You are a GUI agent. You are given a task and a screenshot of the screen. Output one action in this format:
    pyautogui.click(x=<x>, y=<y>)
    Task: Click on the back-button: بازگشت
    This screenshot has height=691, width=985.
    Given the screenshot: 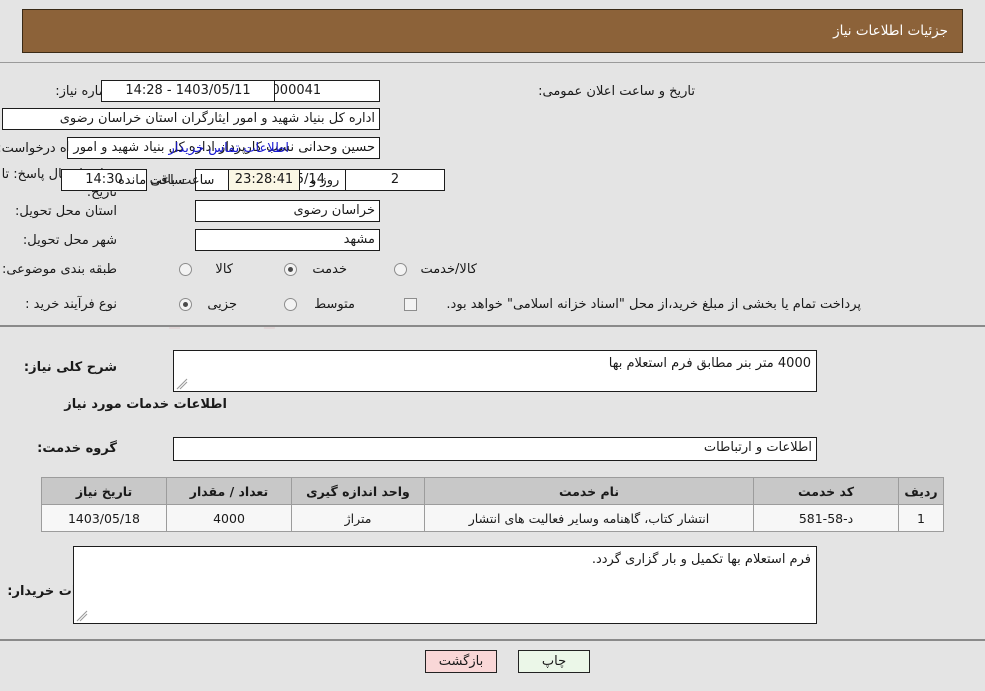 What is the action you would take?
    pyautogui.click(x=461, y=661)
    